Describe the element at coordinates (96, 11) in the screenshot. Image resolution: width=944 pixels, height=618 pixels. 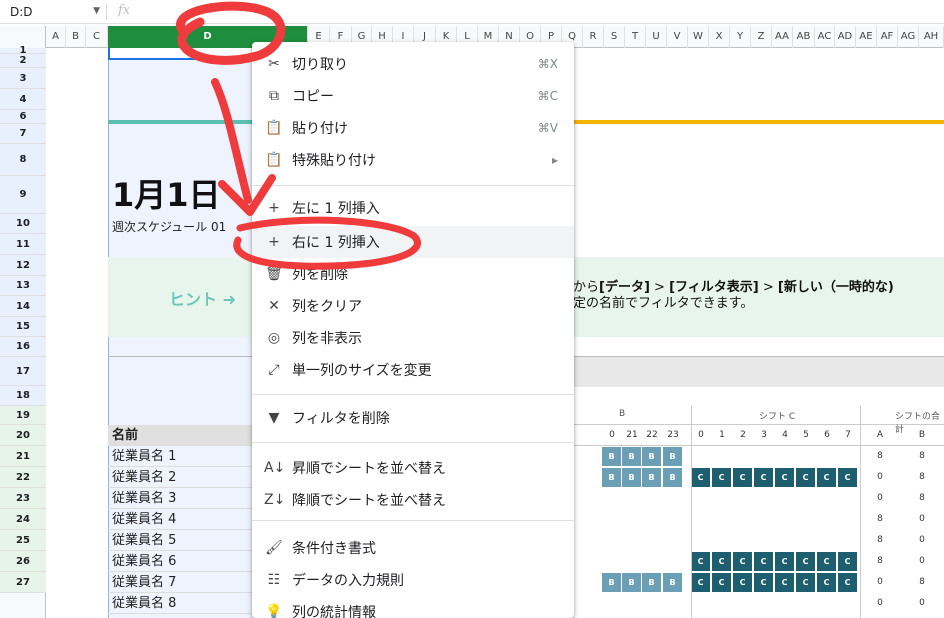
I see `chevron-down-icon: ▼` at that location.